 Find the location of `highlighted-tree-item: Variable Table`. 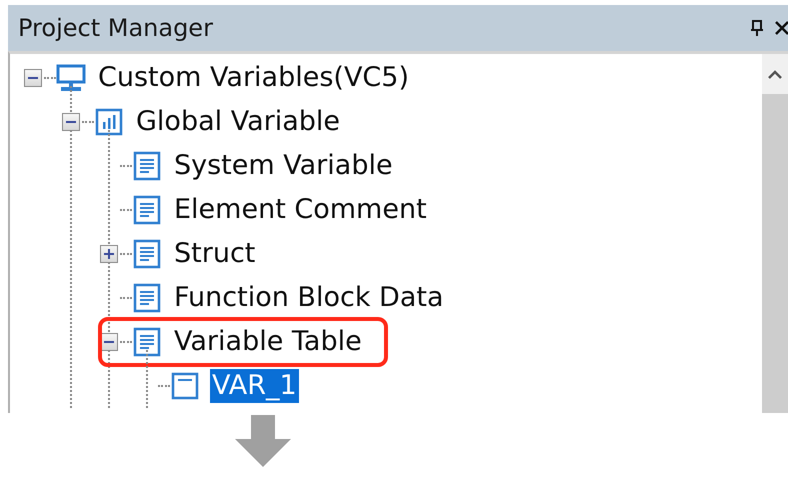

highlighted-tree-item: Variable Table is located at coordinates (243, 342).